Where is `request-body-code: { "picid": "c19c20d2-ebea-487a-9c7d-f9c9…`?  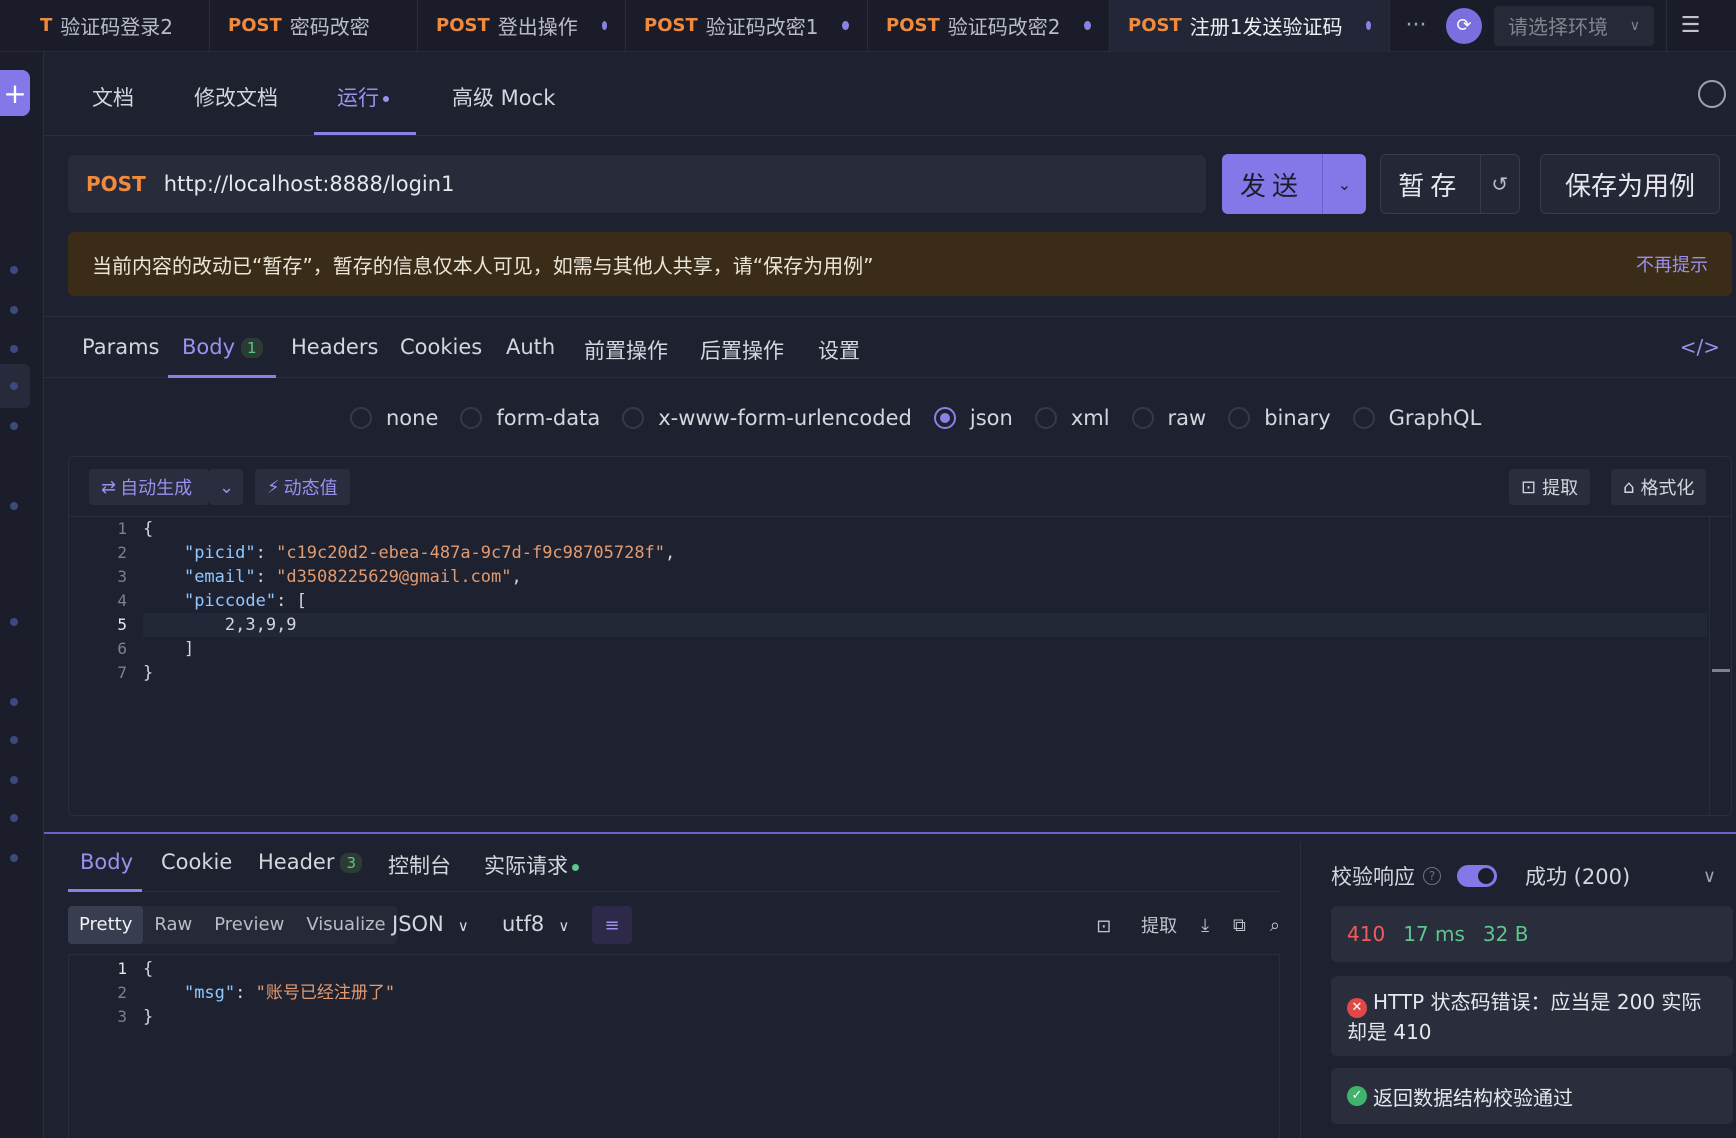 request-body-code: { "picid": "c19c20d2-ebea-487a-9c7d-f9c9… is located at coordinates (925, 601).